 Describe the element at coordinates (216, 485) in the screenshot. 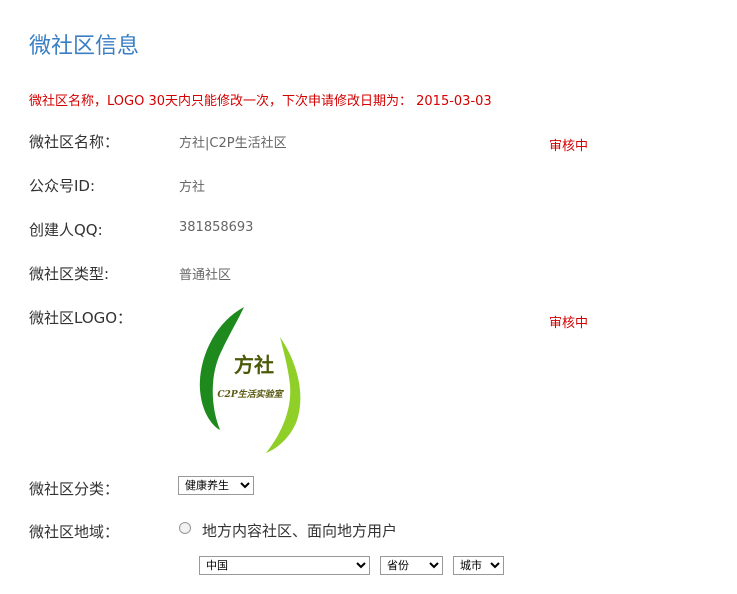

I see `category-select: 健康养生` at that location.